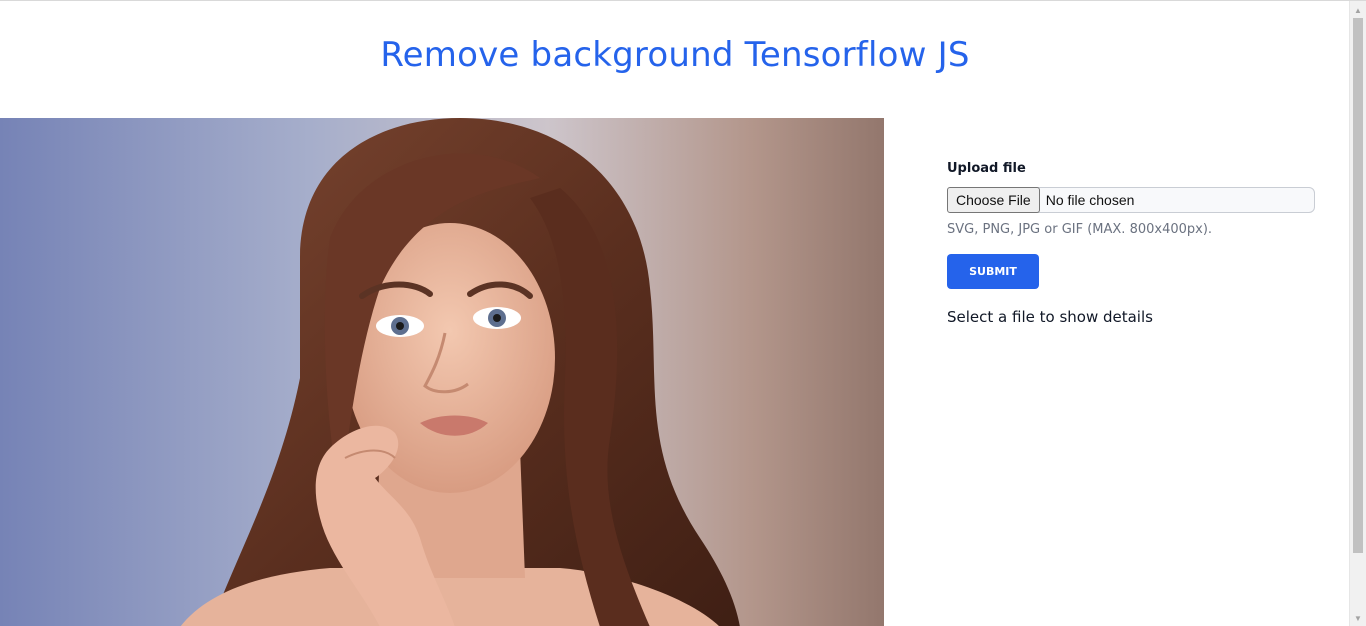 The image size is (1366, 626). I want to click on vertical-scrollbar: ▲ ▼, so click(1357, 313).